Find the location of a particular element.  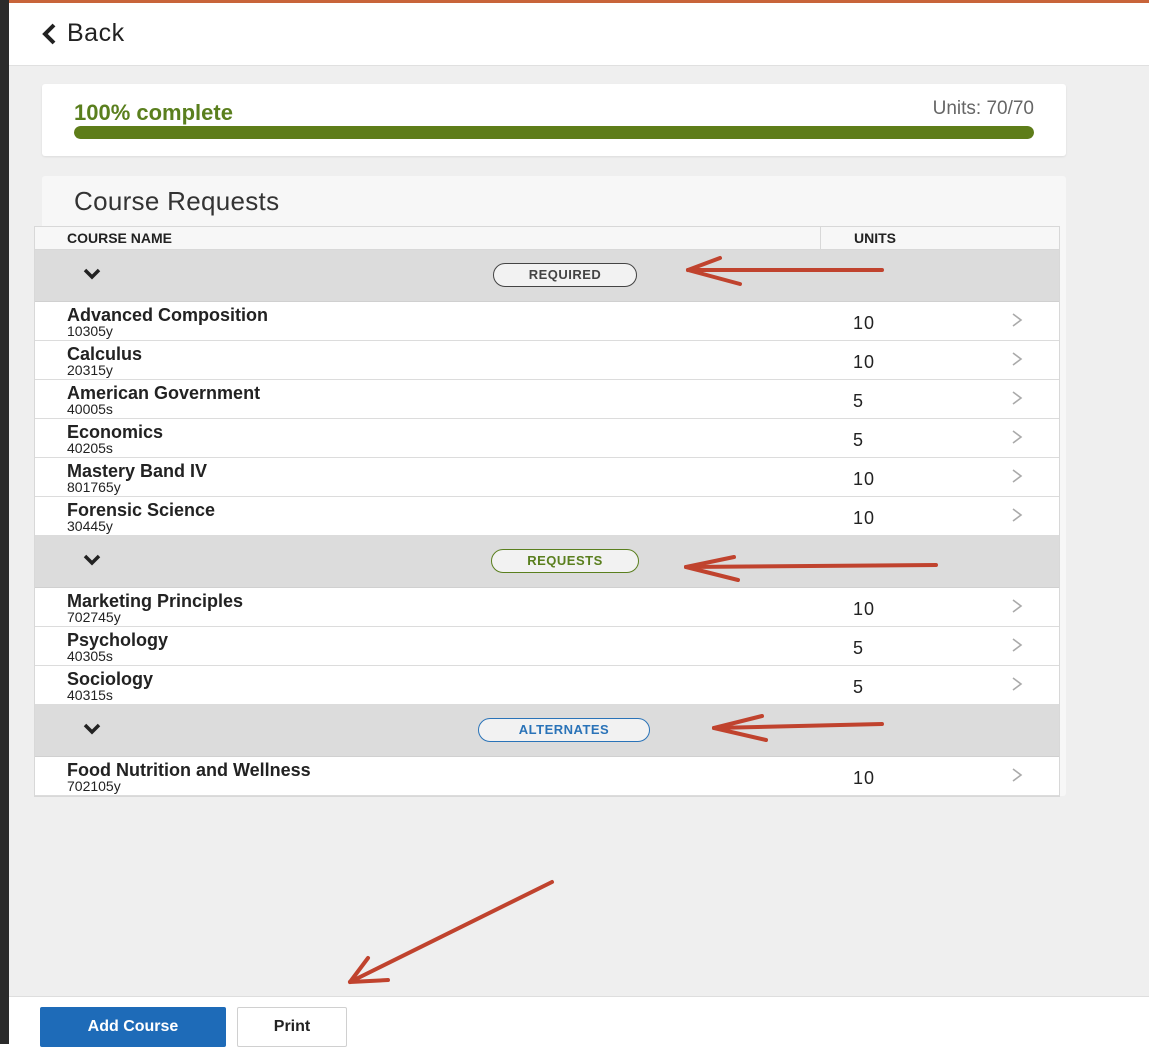

units-total-label: Units: 70/70 is located at coordinates (983, 108).